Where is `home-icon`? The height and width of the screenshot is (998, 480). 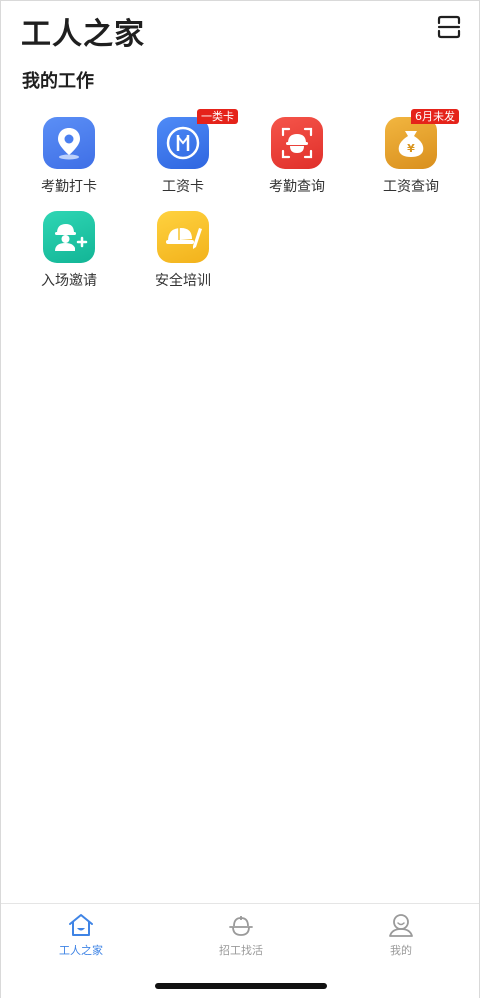
home-icon is located at coordinates (81, 925).